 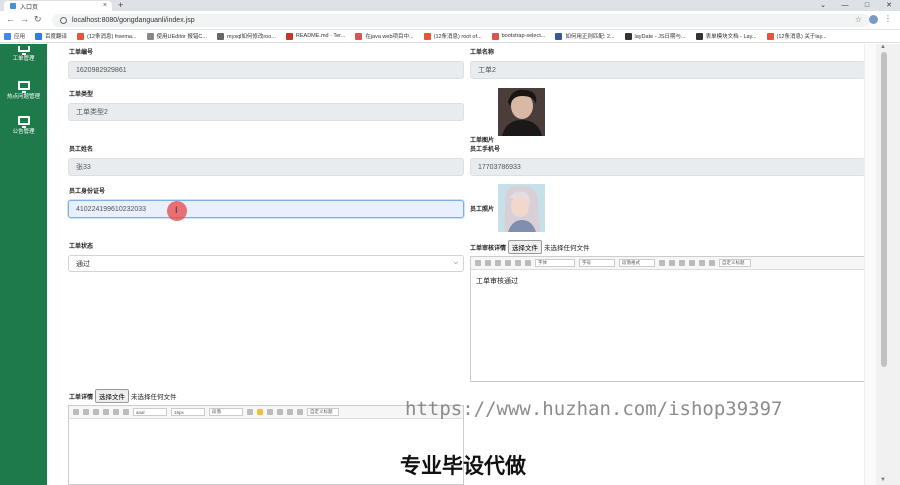 I want to click on order-image, so click(x=521, y=112).